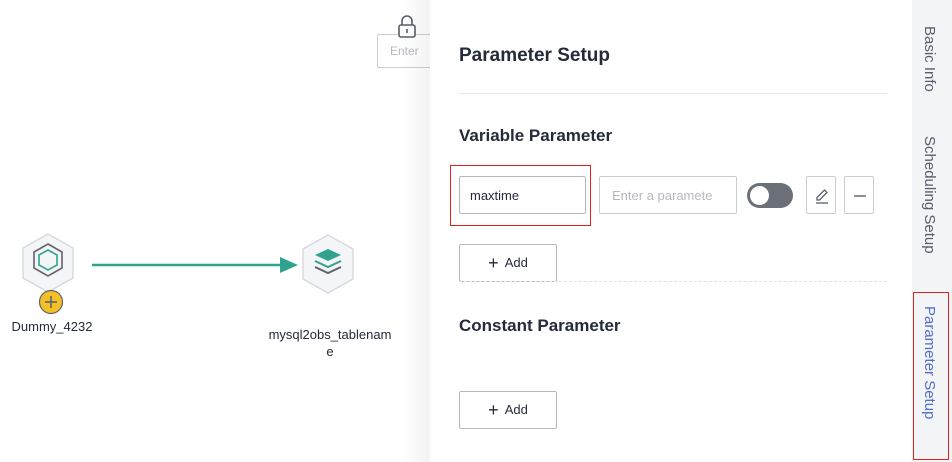  What do you see at coordinates (759, 195) in the screenshot?
I see `toggle-knob` at bounding box center [759, 195].